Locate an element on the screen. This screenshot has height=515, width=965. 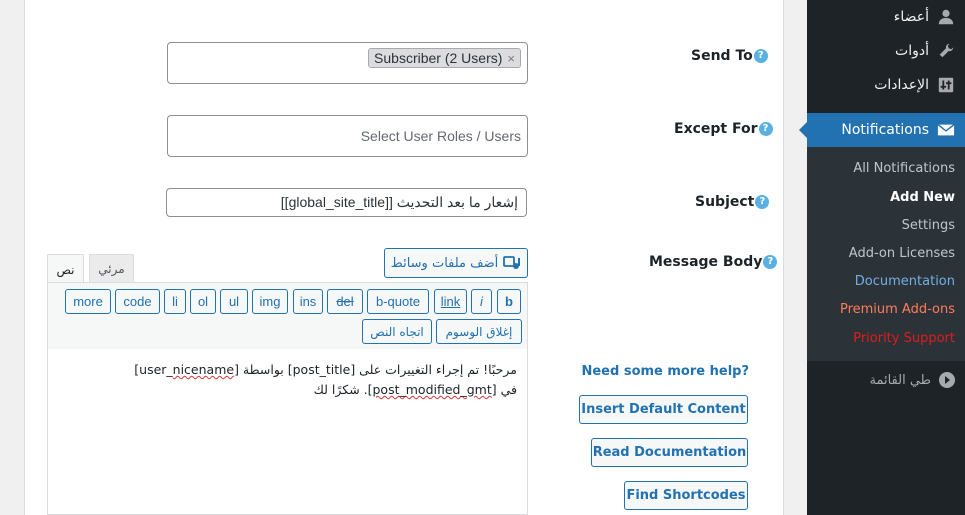
tag-remove-icon: × is located at coordinates (511, 58).